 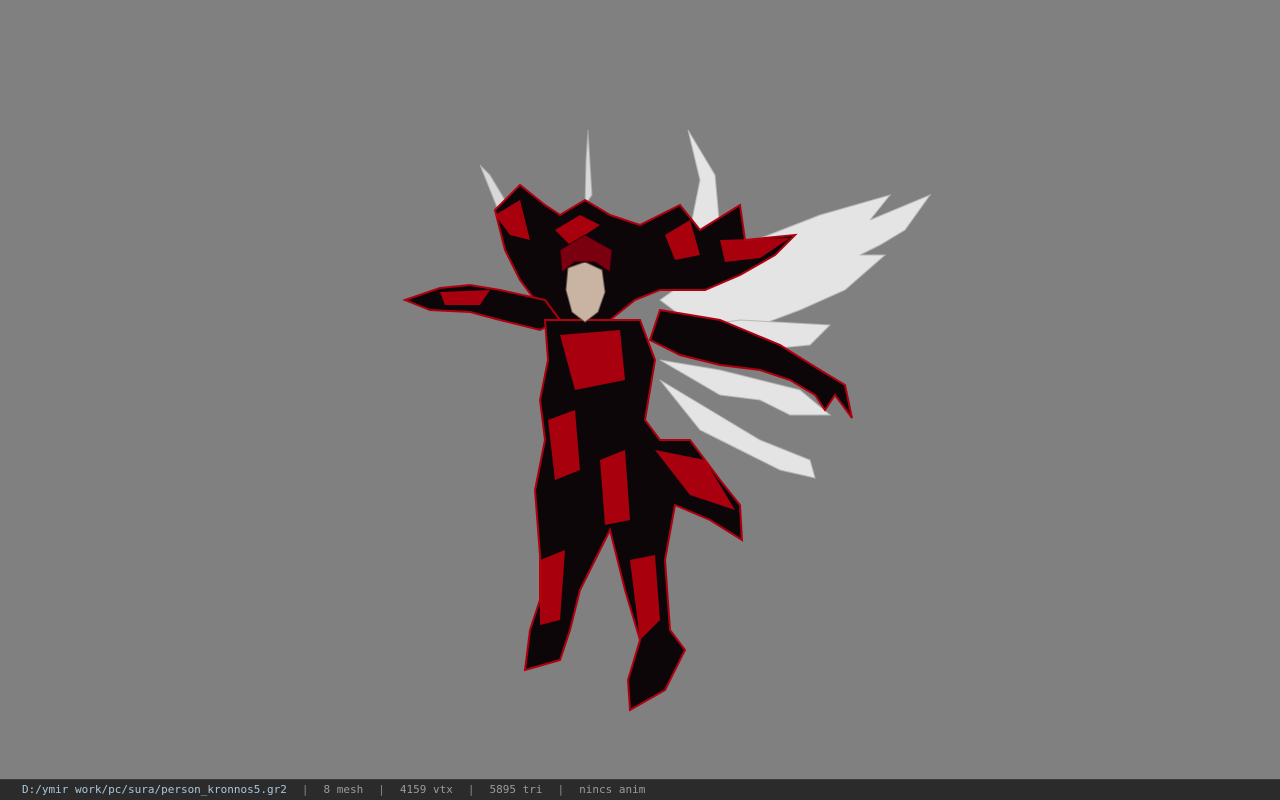 I want to click on wing-right, so click(x=795, y=304).